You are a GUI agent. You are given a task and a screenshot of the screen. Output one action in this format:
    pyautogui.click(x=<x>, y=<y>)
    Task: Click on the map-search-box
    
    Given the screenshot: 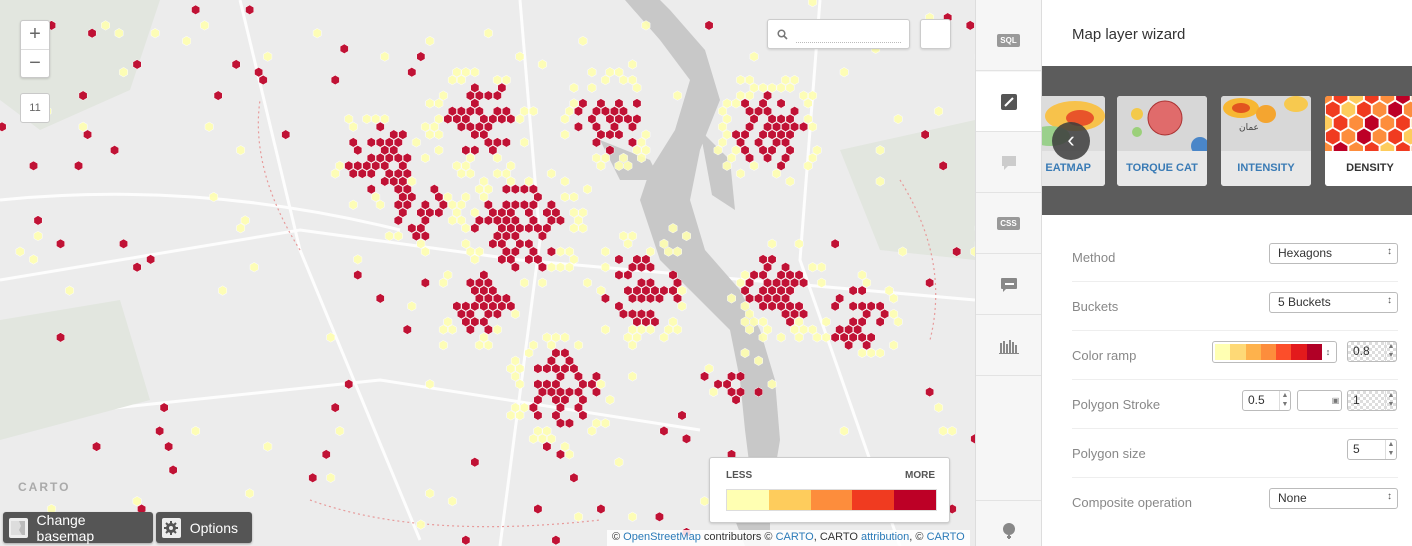 What is the action you would take?
    pyautogui.click(x=838, y=34)
    